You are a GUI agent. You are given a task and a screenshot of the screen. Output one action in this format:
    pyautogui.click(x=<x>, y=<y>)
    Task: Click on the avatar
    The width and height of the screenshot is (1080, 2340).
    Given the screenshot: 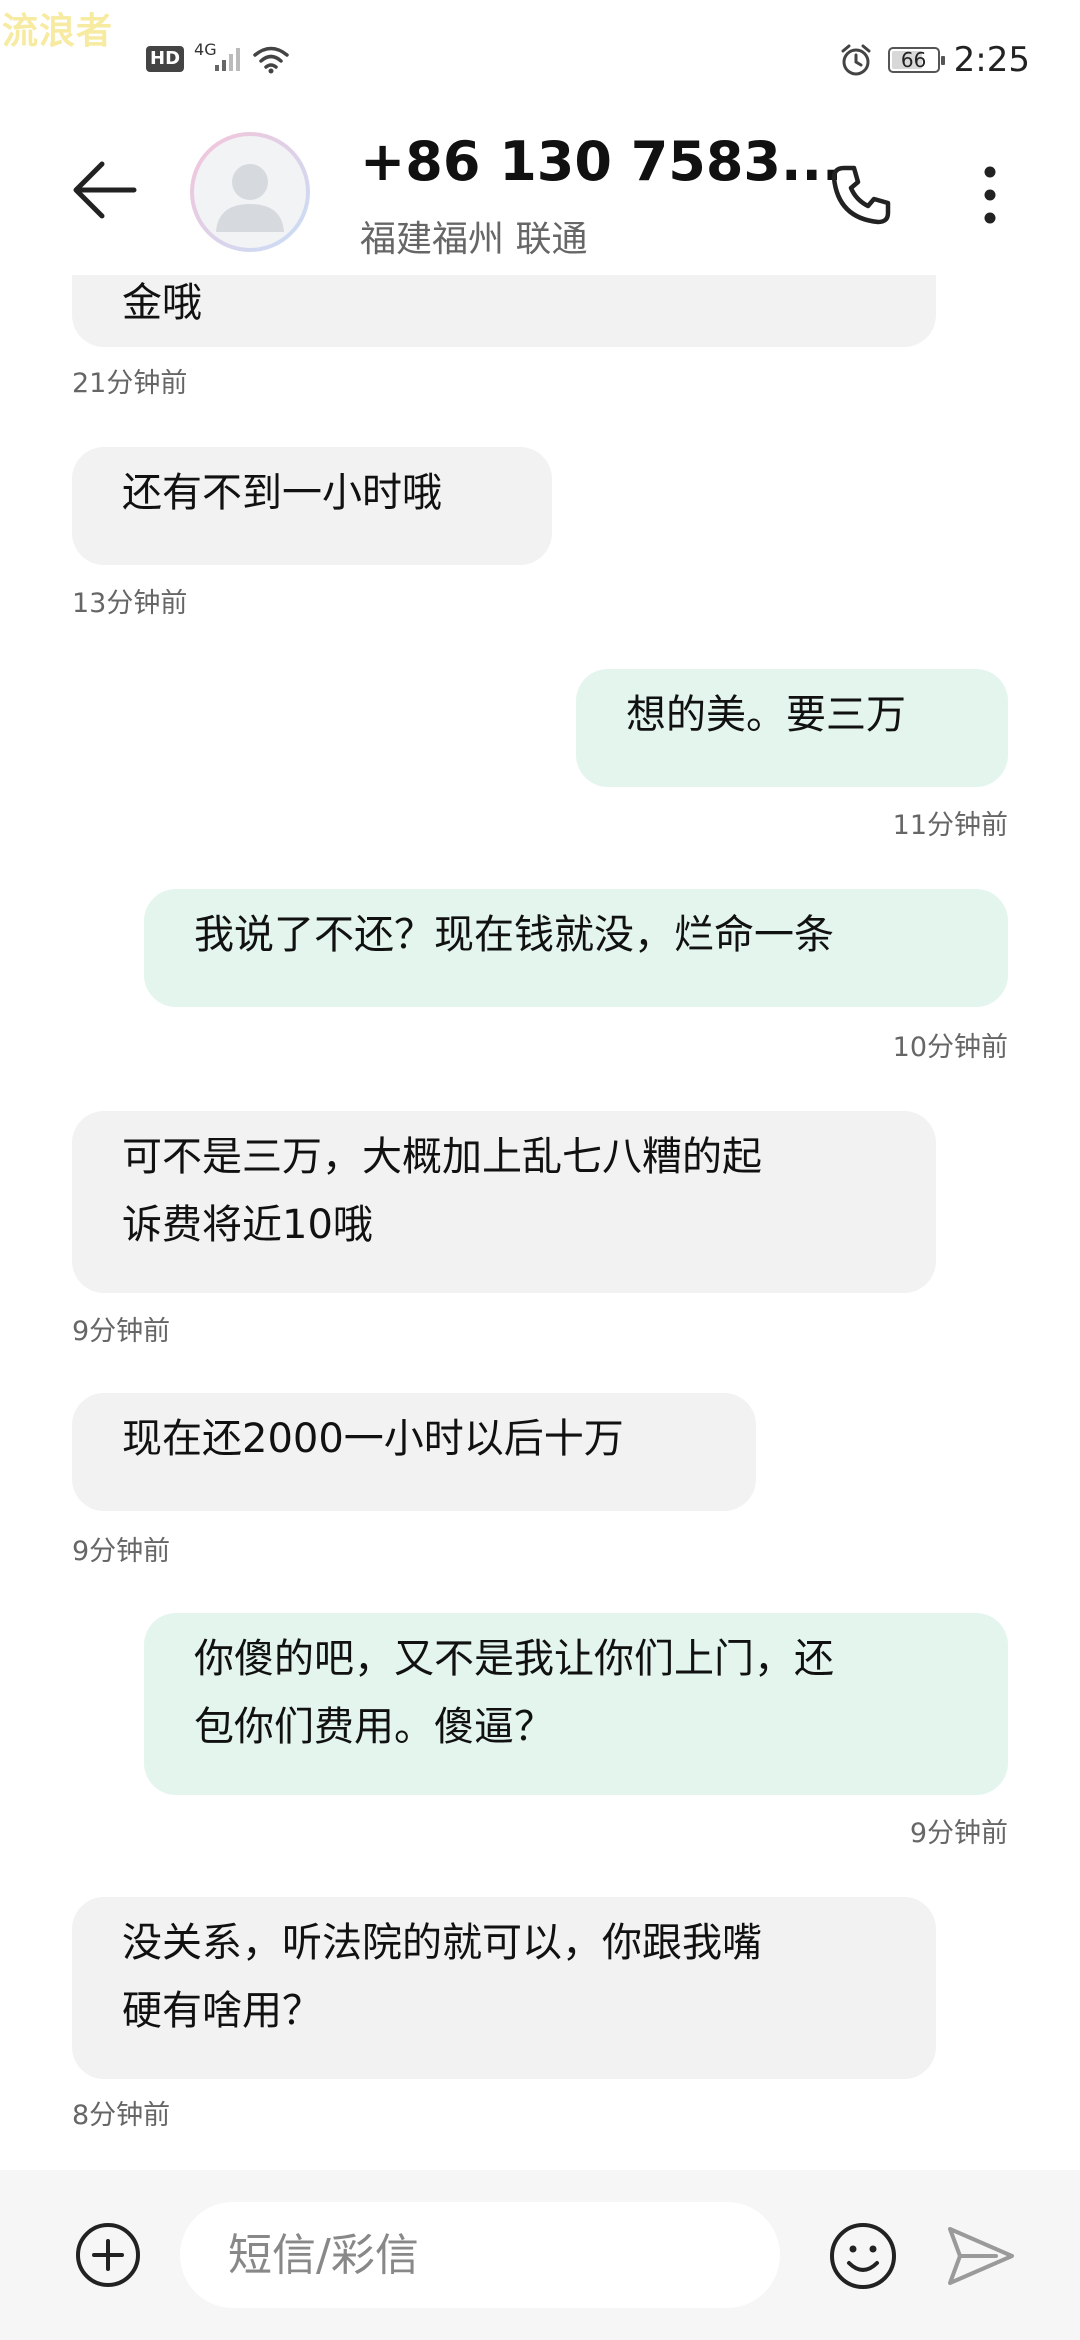 What is the action you would take?
    pyautogui.click(x=250, y=192)
    